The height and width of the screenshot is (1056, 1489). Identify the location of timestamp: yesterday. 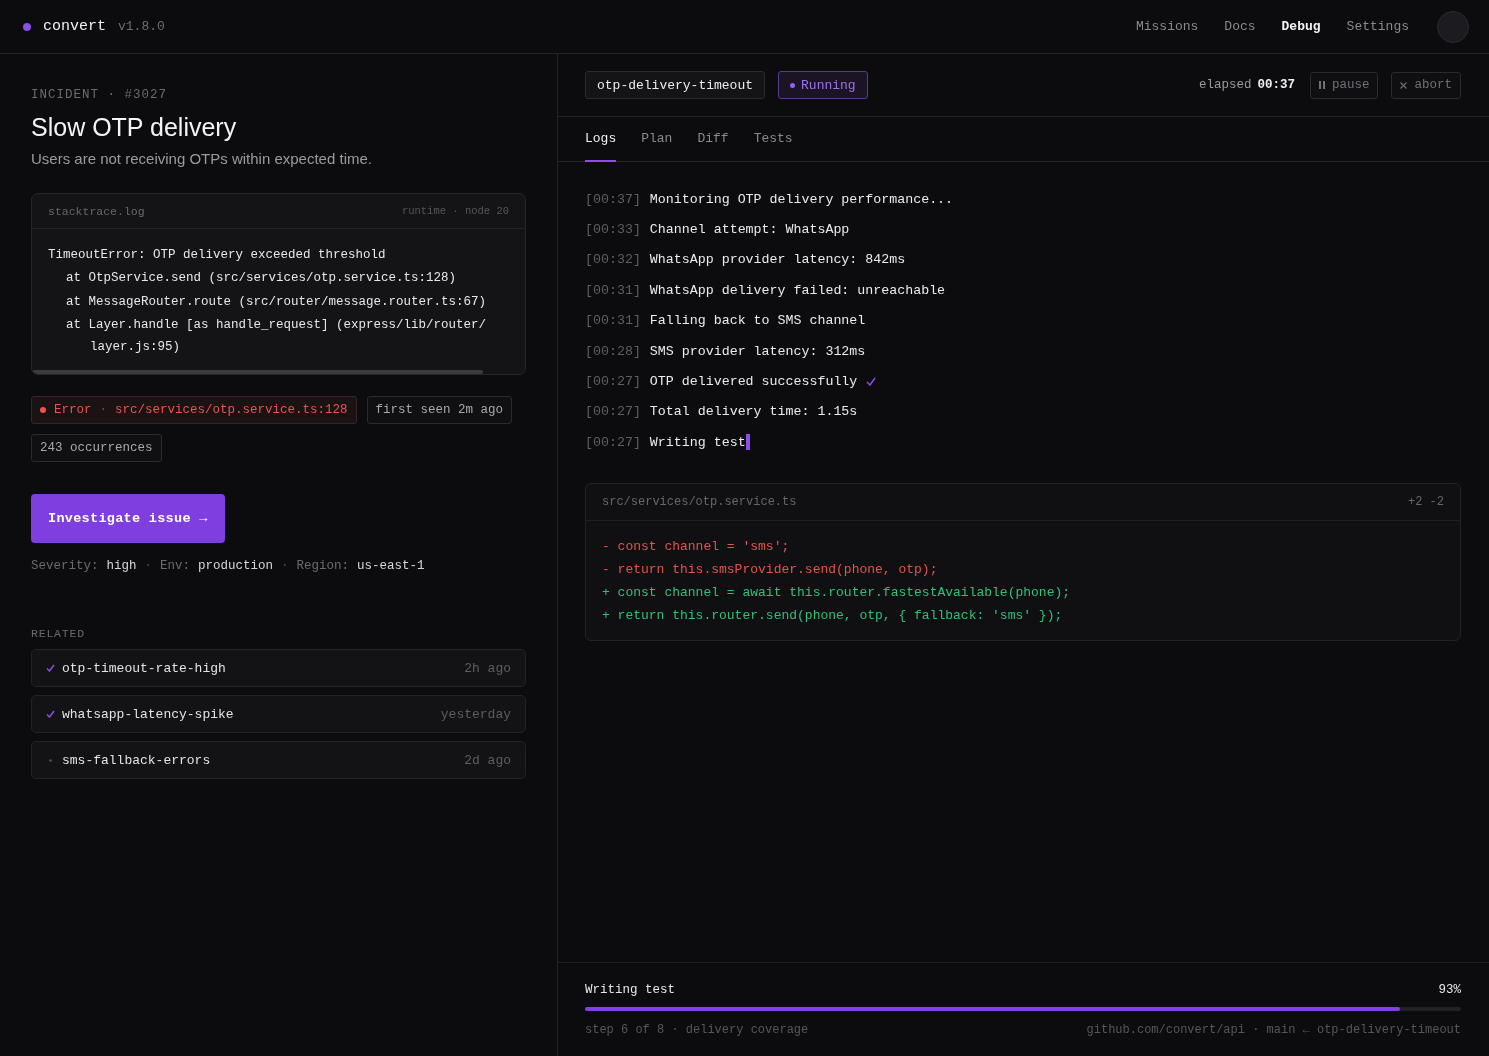
(475, 714).